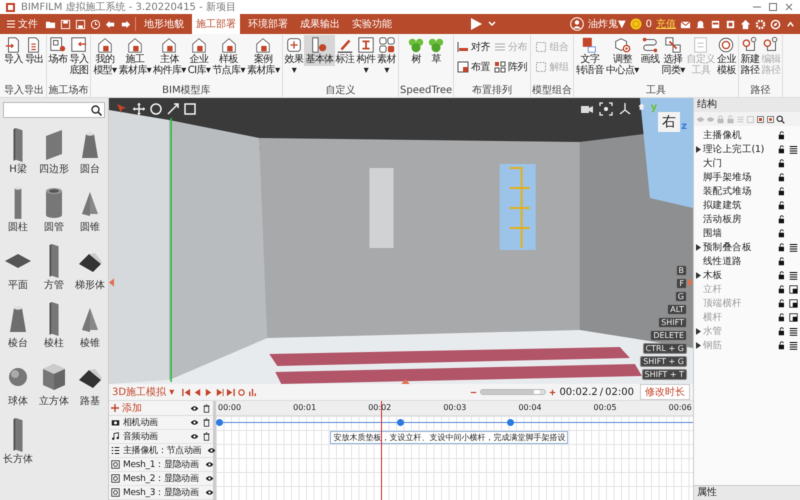  I want to click on tree-item: 主播像机, so click(747, 135).